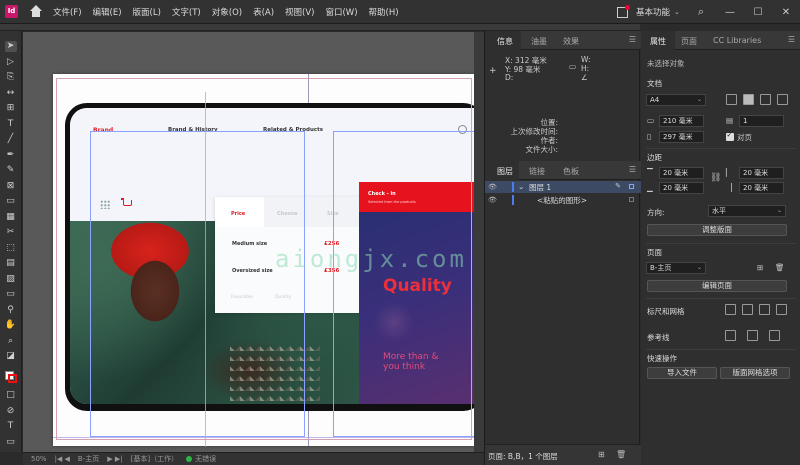 The width and height of the screenshot is (800, 465). I want to click on page-tool-icon: ⎘, so click(11, 77).